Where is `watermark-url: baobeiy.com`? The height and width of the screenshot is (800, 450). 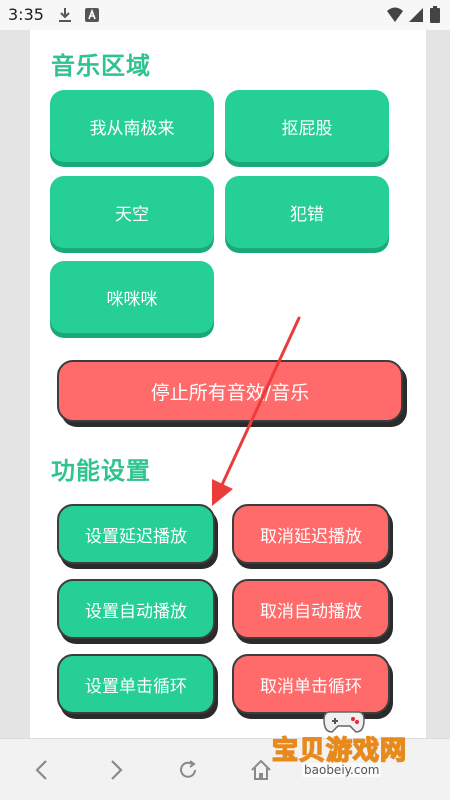
watermark-url: baobeiy.com is located at coordinates (342, 770).